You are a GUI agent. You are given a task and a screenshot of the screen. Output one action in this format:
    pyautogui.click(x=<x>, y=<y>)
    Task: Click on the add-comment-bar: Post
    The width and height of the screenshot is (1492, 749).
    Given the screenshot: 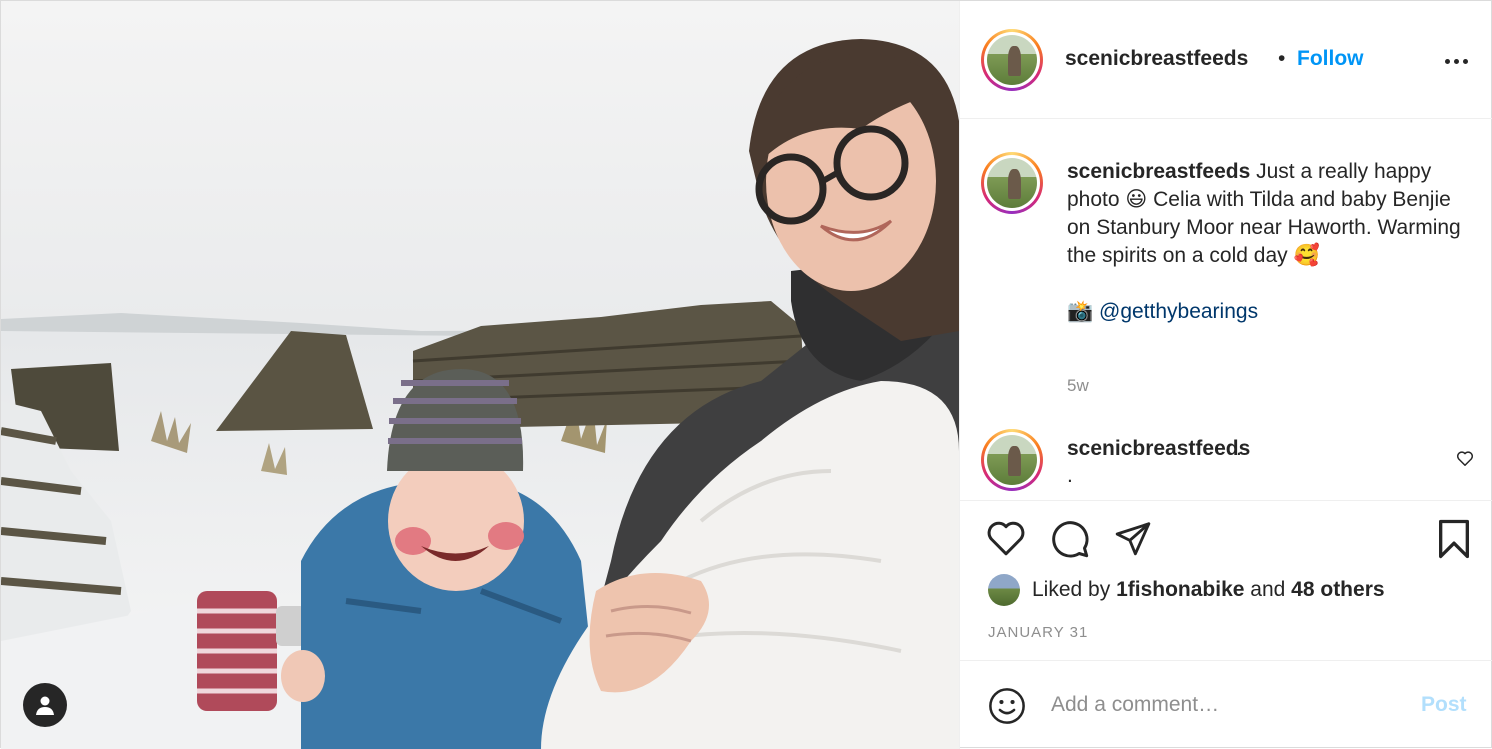 What is the action you would take?
    pyautogui.click(x=1226, y=704)
    